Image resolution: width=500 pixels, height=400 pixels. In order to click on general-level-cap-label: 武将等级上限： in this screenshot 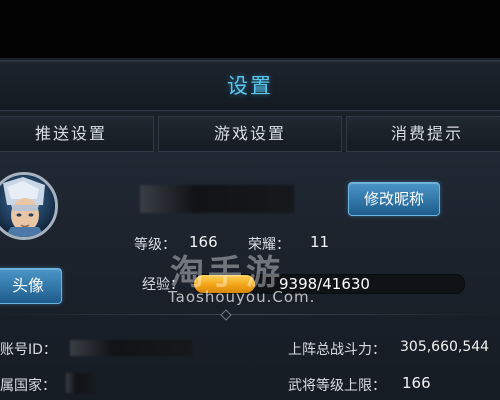, I will do `click(337, 386)`.